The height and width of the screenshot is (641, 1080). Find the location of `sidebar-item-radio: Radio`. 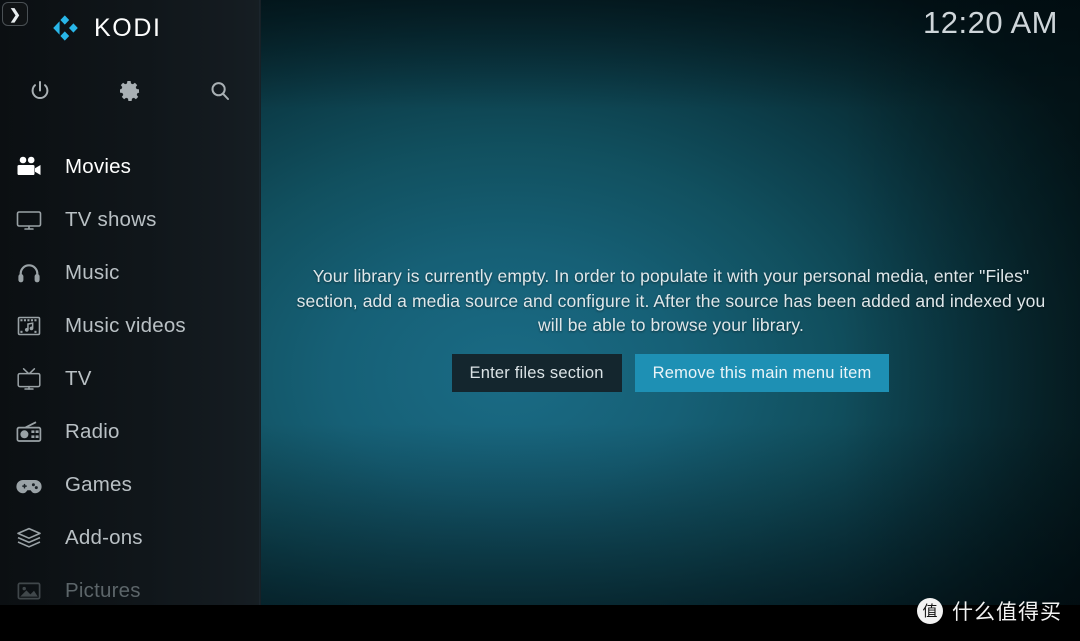

sidebar-item-radio: Radio is located at coordinates (130, 431).